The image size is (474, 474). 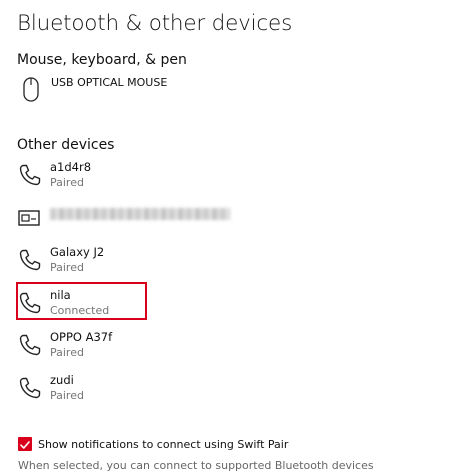 What do you see at coordinates (140, 214) in the screenshot?
I see `redacted-device-name` at bounding box center [140, 214].